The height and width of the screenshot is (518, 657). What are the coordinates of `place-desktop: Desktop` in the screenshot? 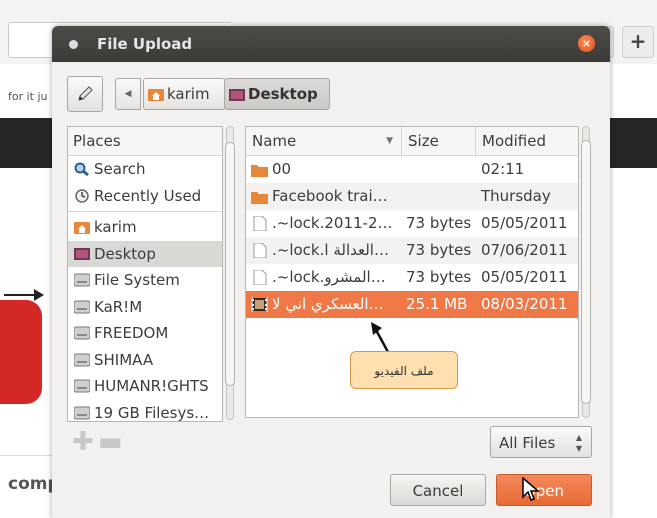 It's located at (145, 253).